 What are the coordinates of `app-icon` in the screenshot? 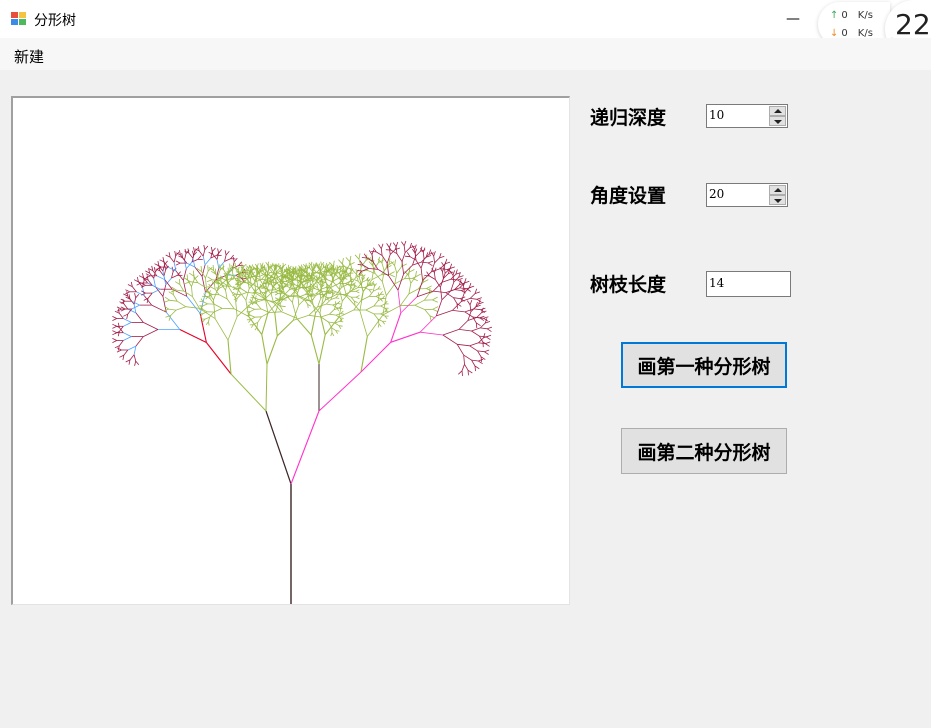 It's located at (18, 18).